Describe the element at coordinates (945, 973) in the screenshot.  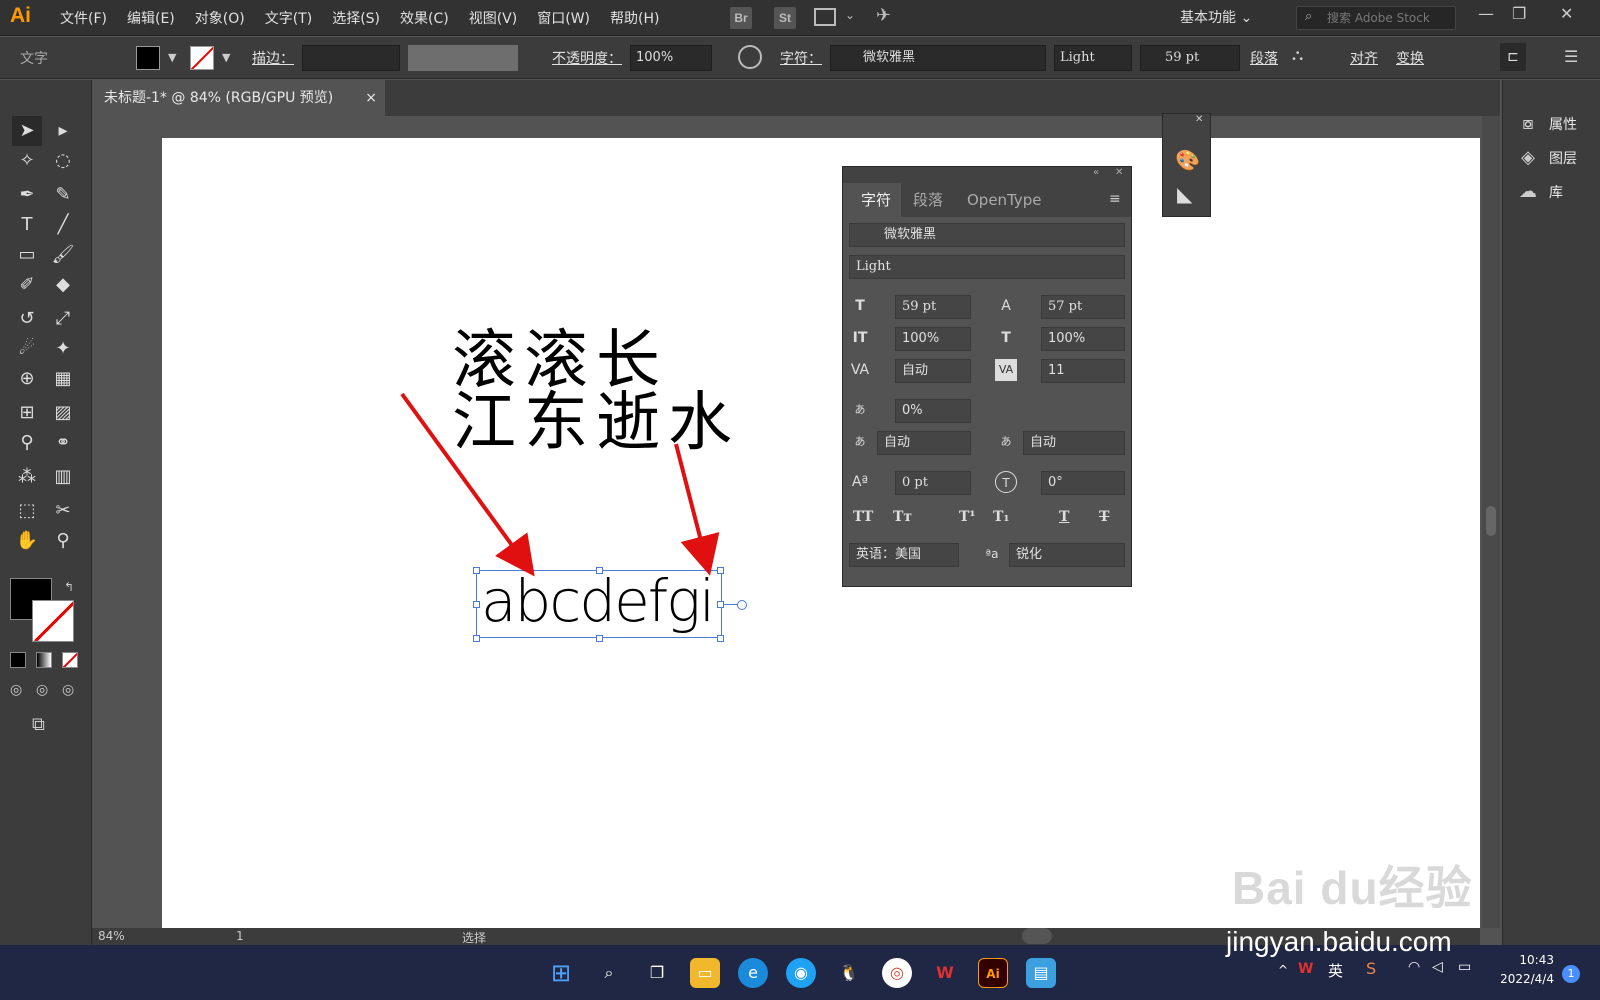
I see `wps-icon: W` at that location.